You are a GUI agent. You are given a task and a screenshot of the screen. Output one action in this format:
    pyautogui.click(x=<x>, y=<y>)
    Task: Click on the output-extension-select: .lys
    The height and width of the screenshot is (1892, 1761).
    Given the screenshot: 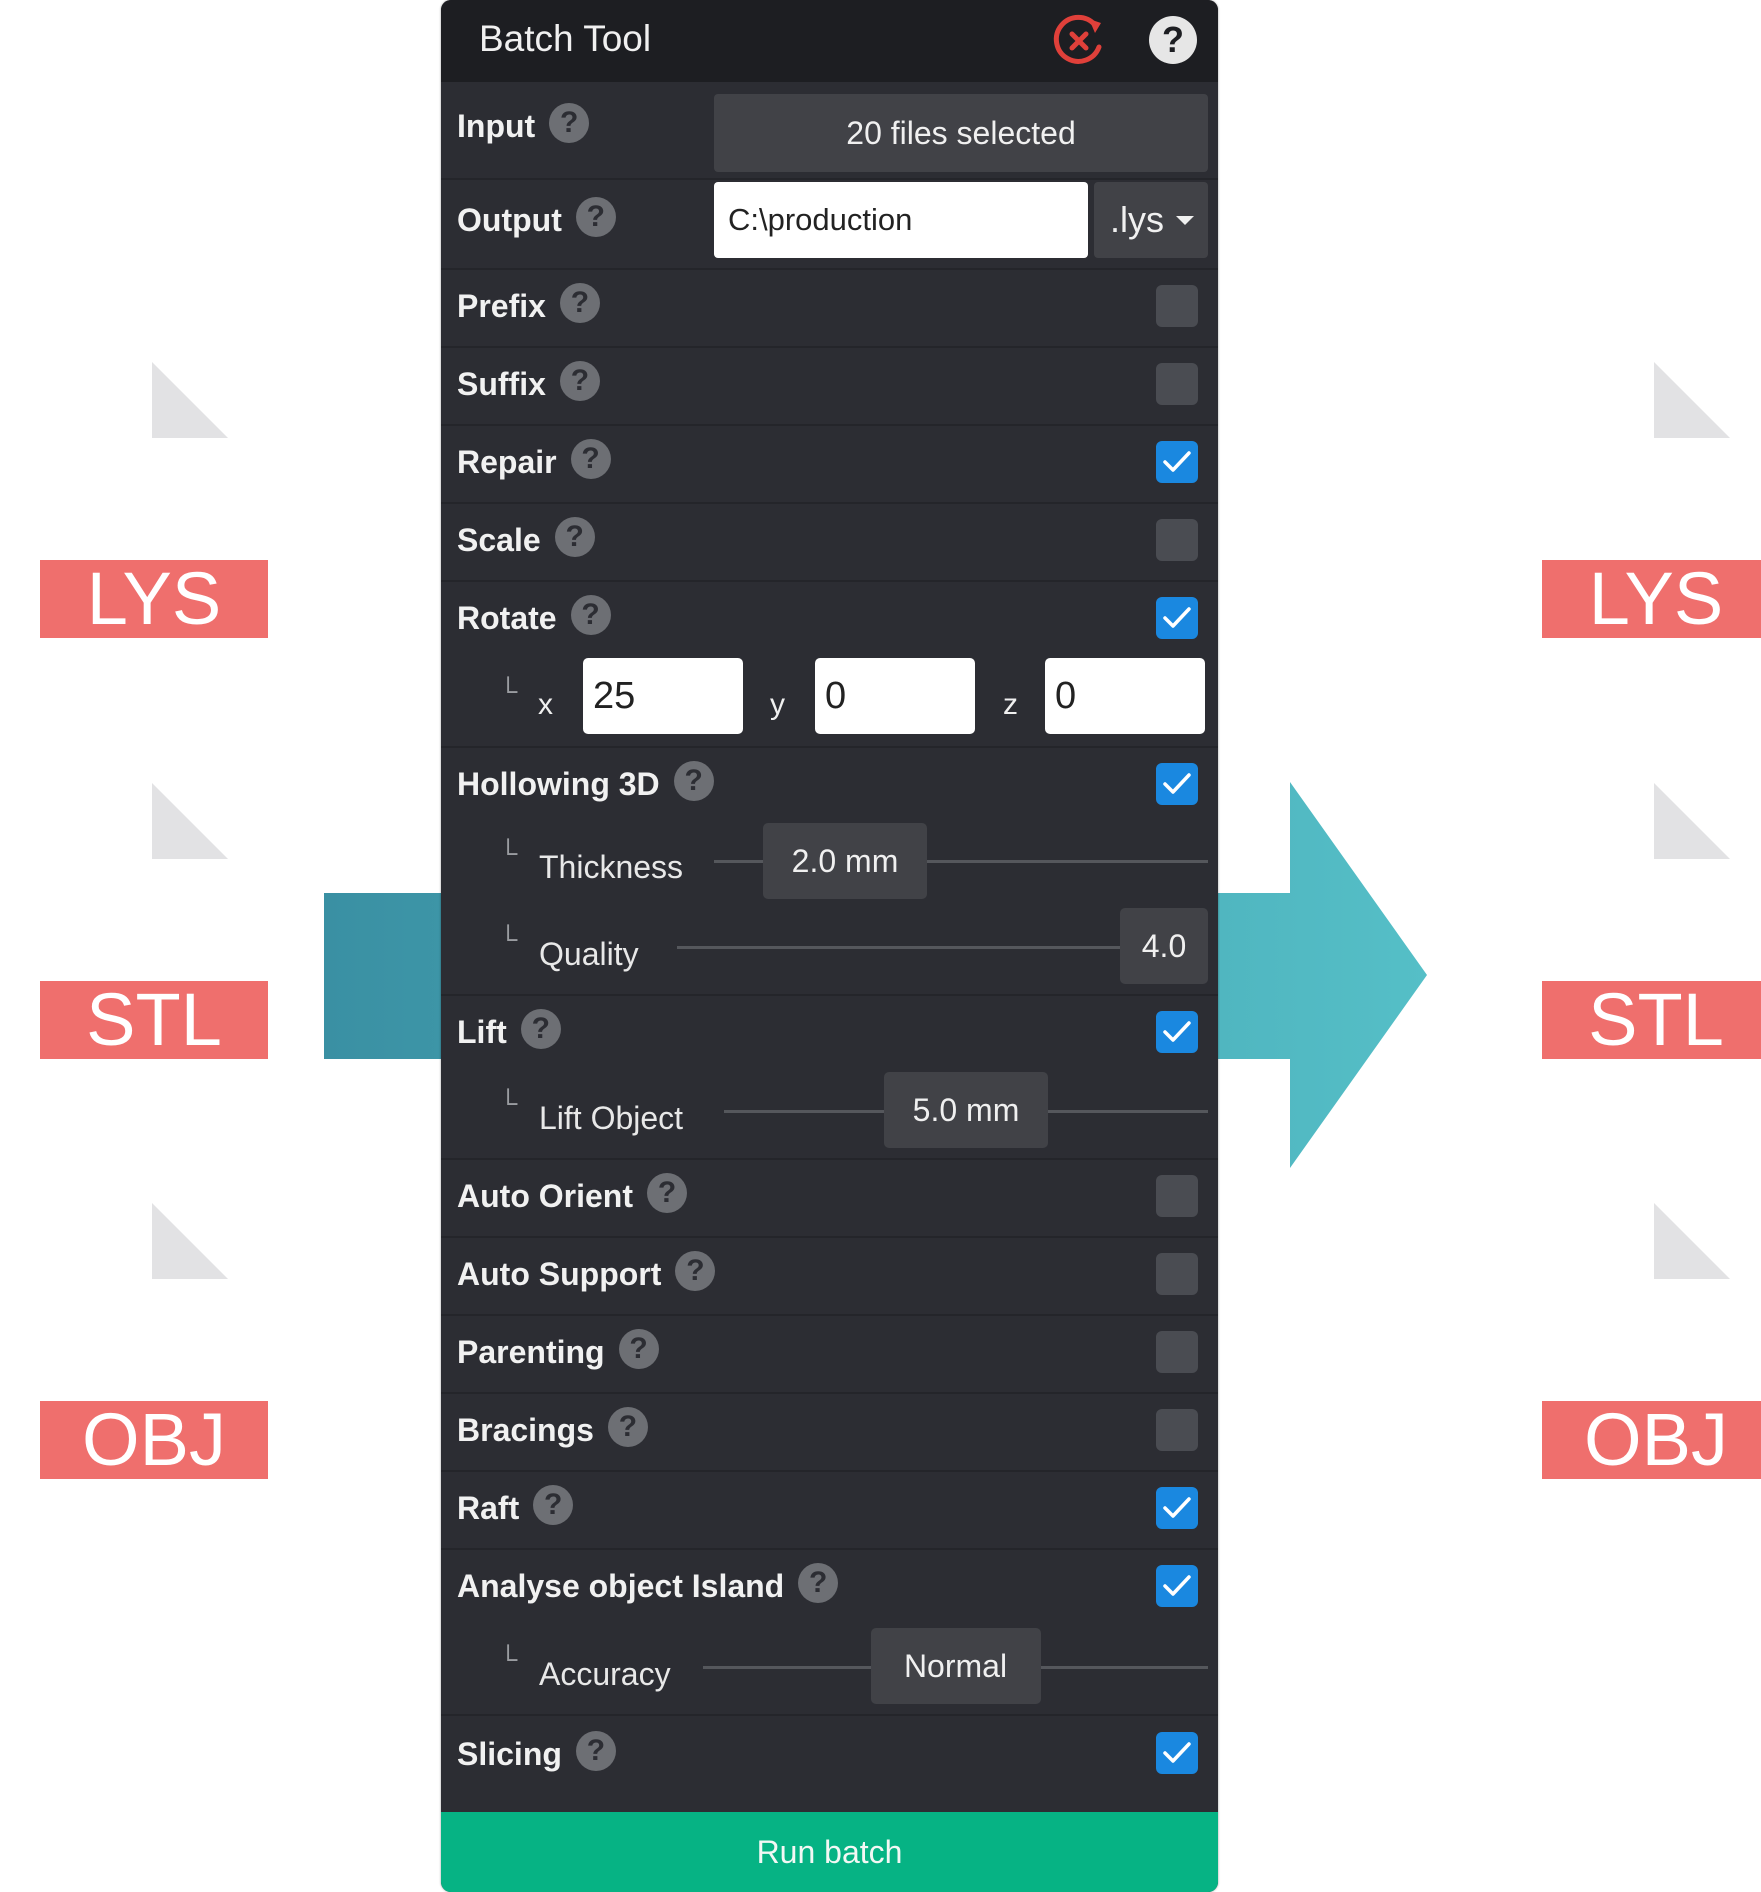 What is the action you would take?
    pyautogui.click(x=1151, y=220)
    